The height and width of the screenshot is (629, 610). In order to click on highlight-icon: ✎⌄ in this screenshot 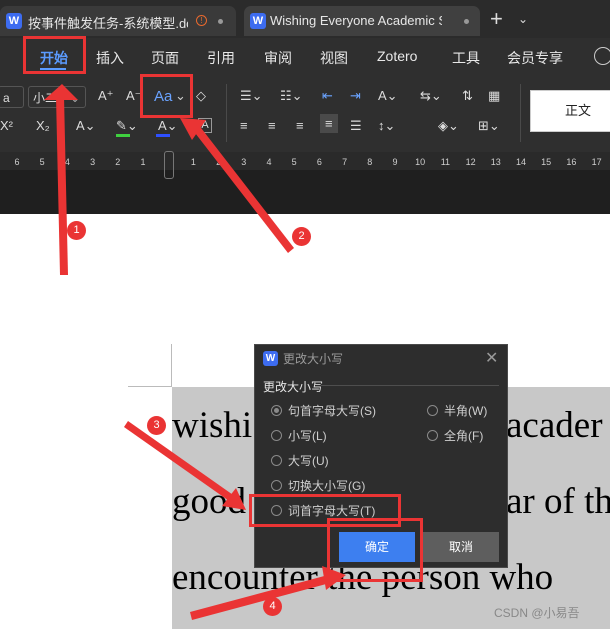, I will do `click(127, 126)`.